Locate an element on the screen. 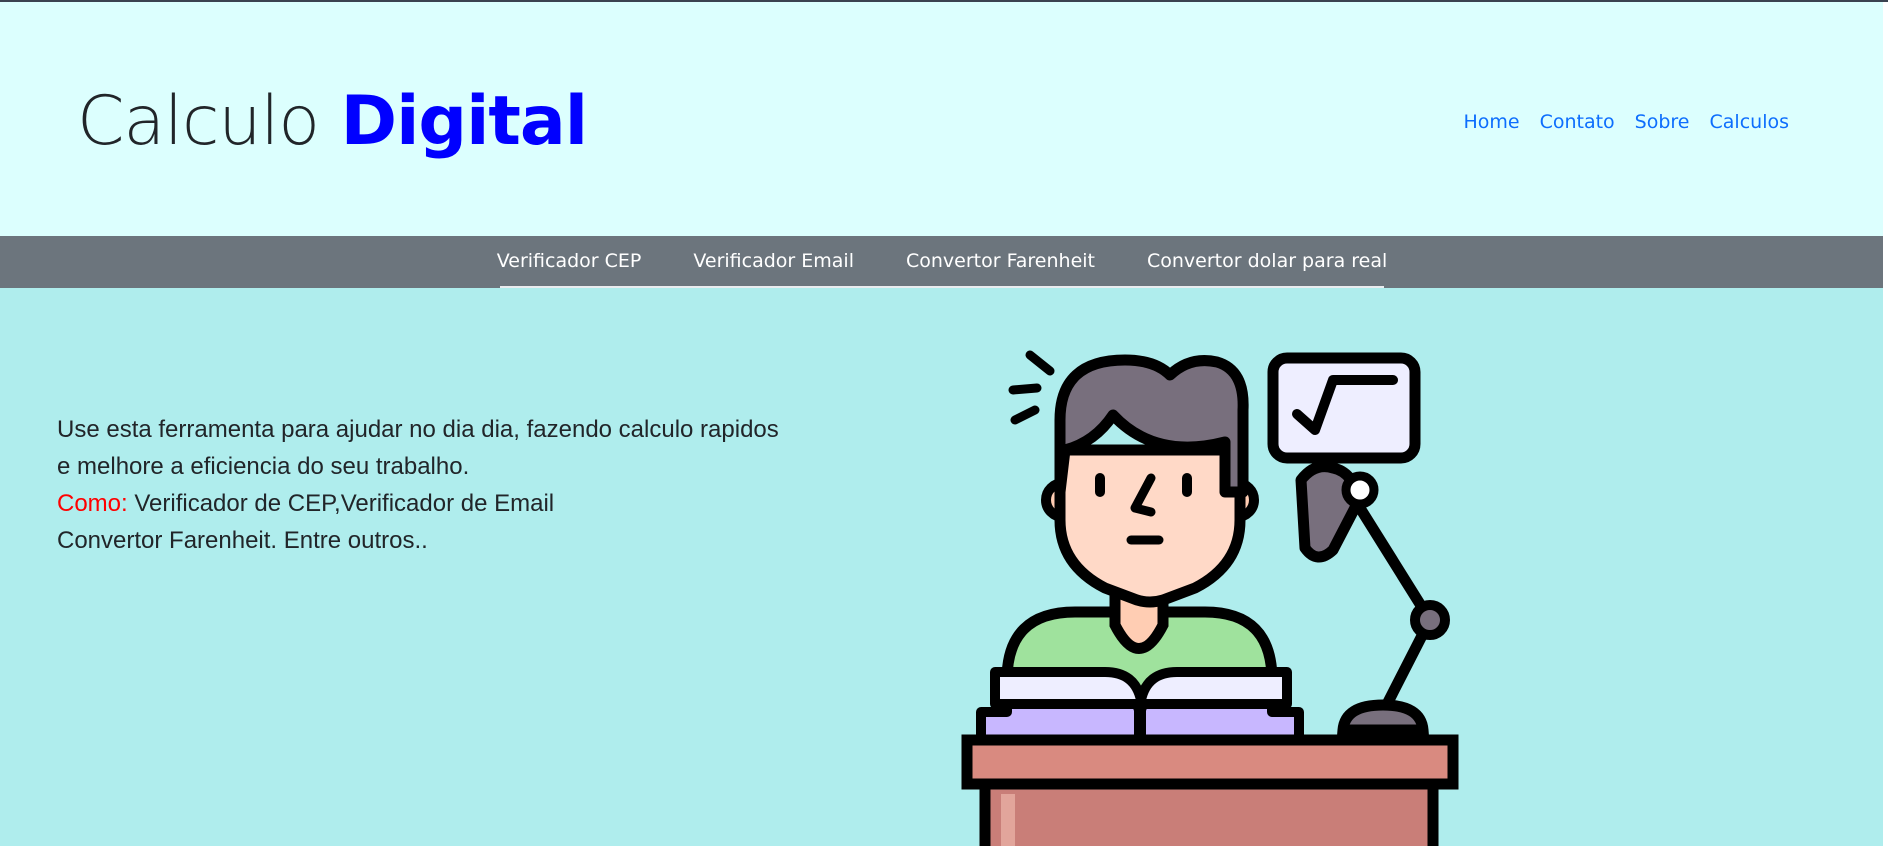  brand-logo: Calculo Digital is located at coordinates (332, 122).